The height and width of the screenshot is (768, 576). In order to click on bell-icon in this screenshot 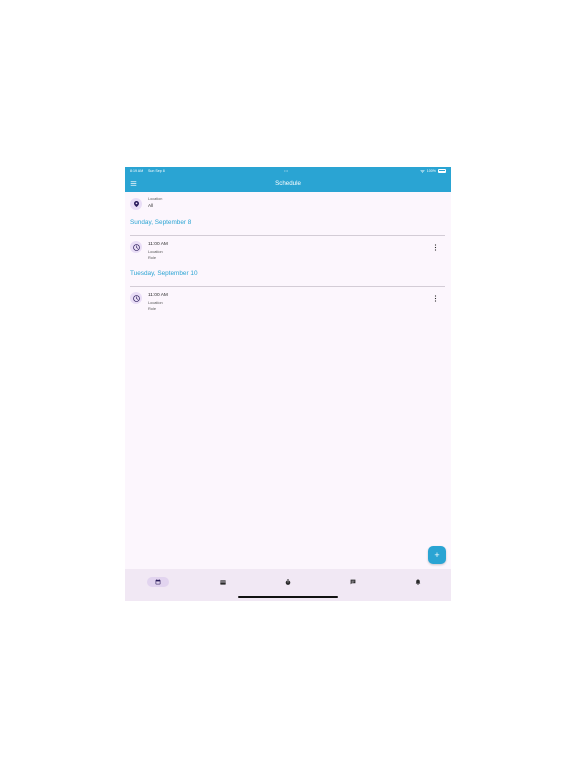, I will do `click(418, 582)`.